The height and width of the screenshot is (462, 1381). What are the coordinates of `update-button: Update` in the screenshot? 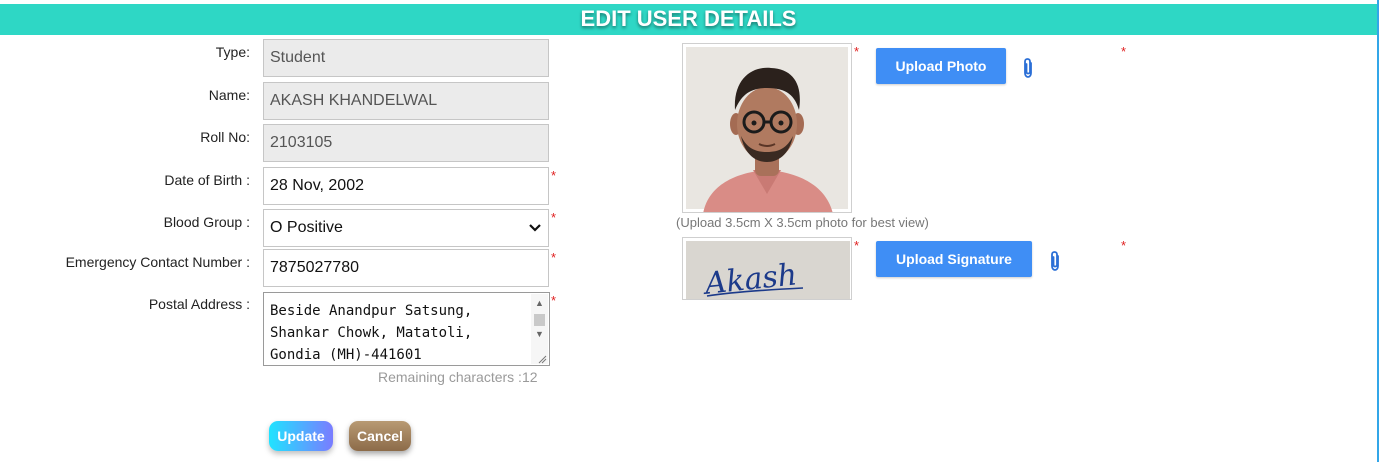 It's located at (301, 436).